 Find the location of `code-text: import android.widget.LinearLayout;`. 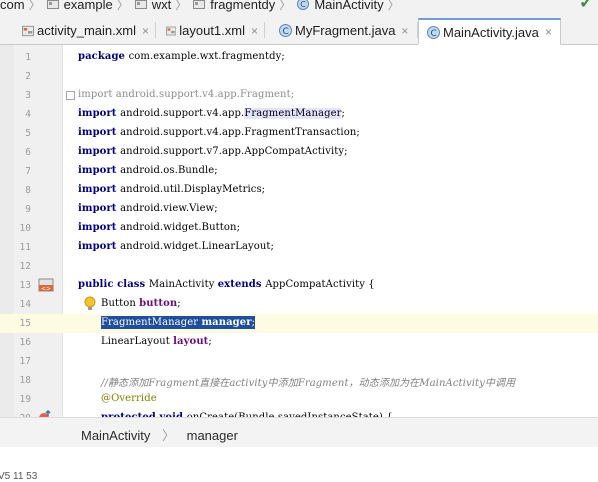

code-text: import android.widget.LinearLayout; is located at coordinates (176, 246).